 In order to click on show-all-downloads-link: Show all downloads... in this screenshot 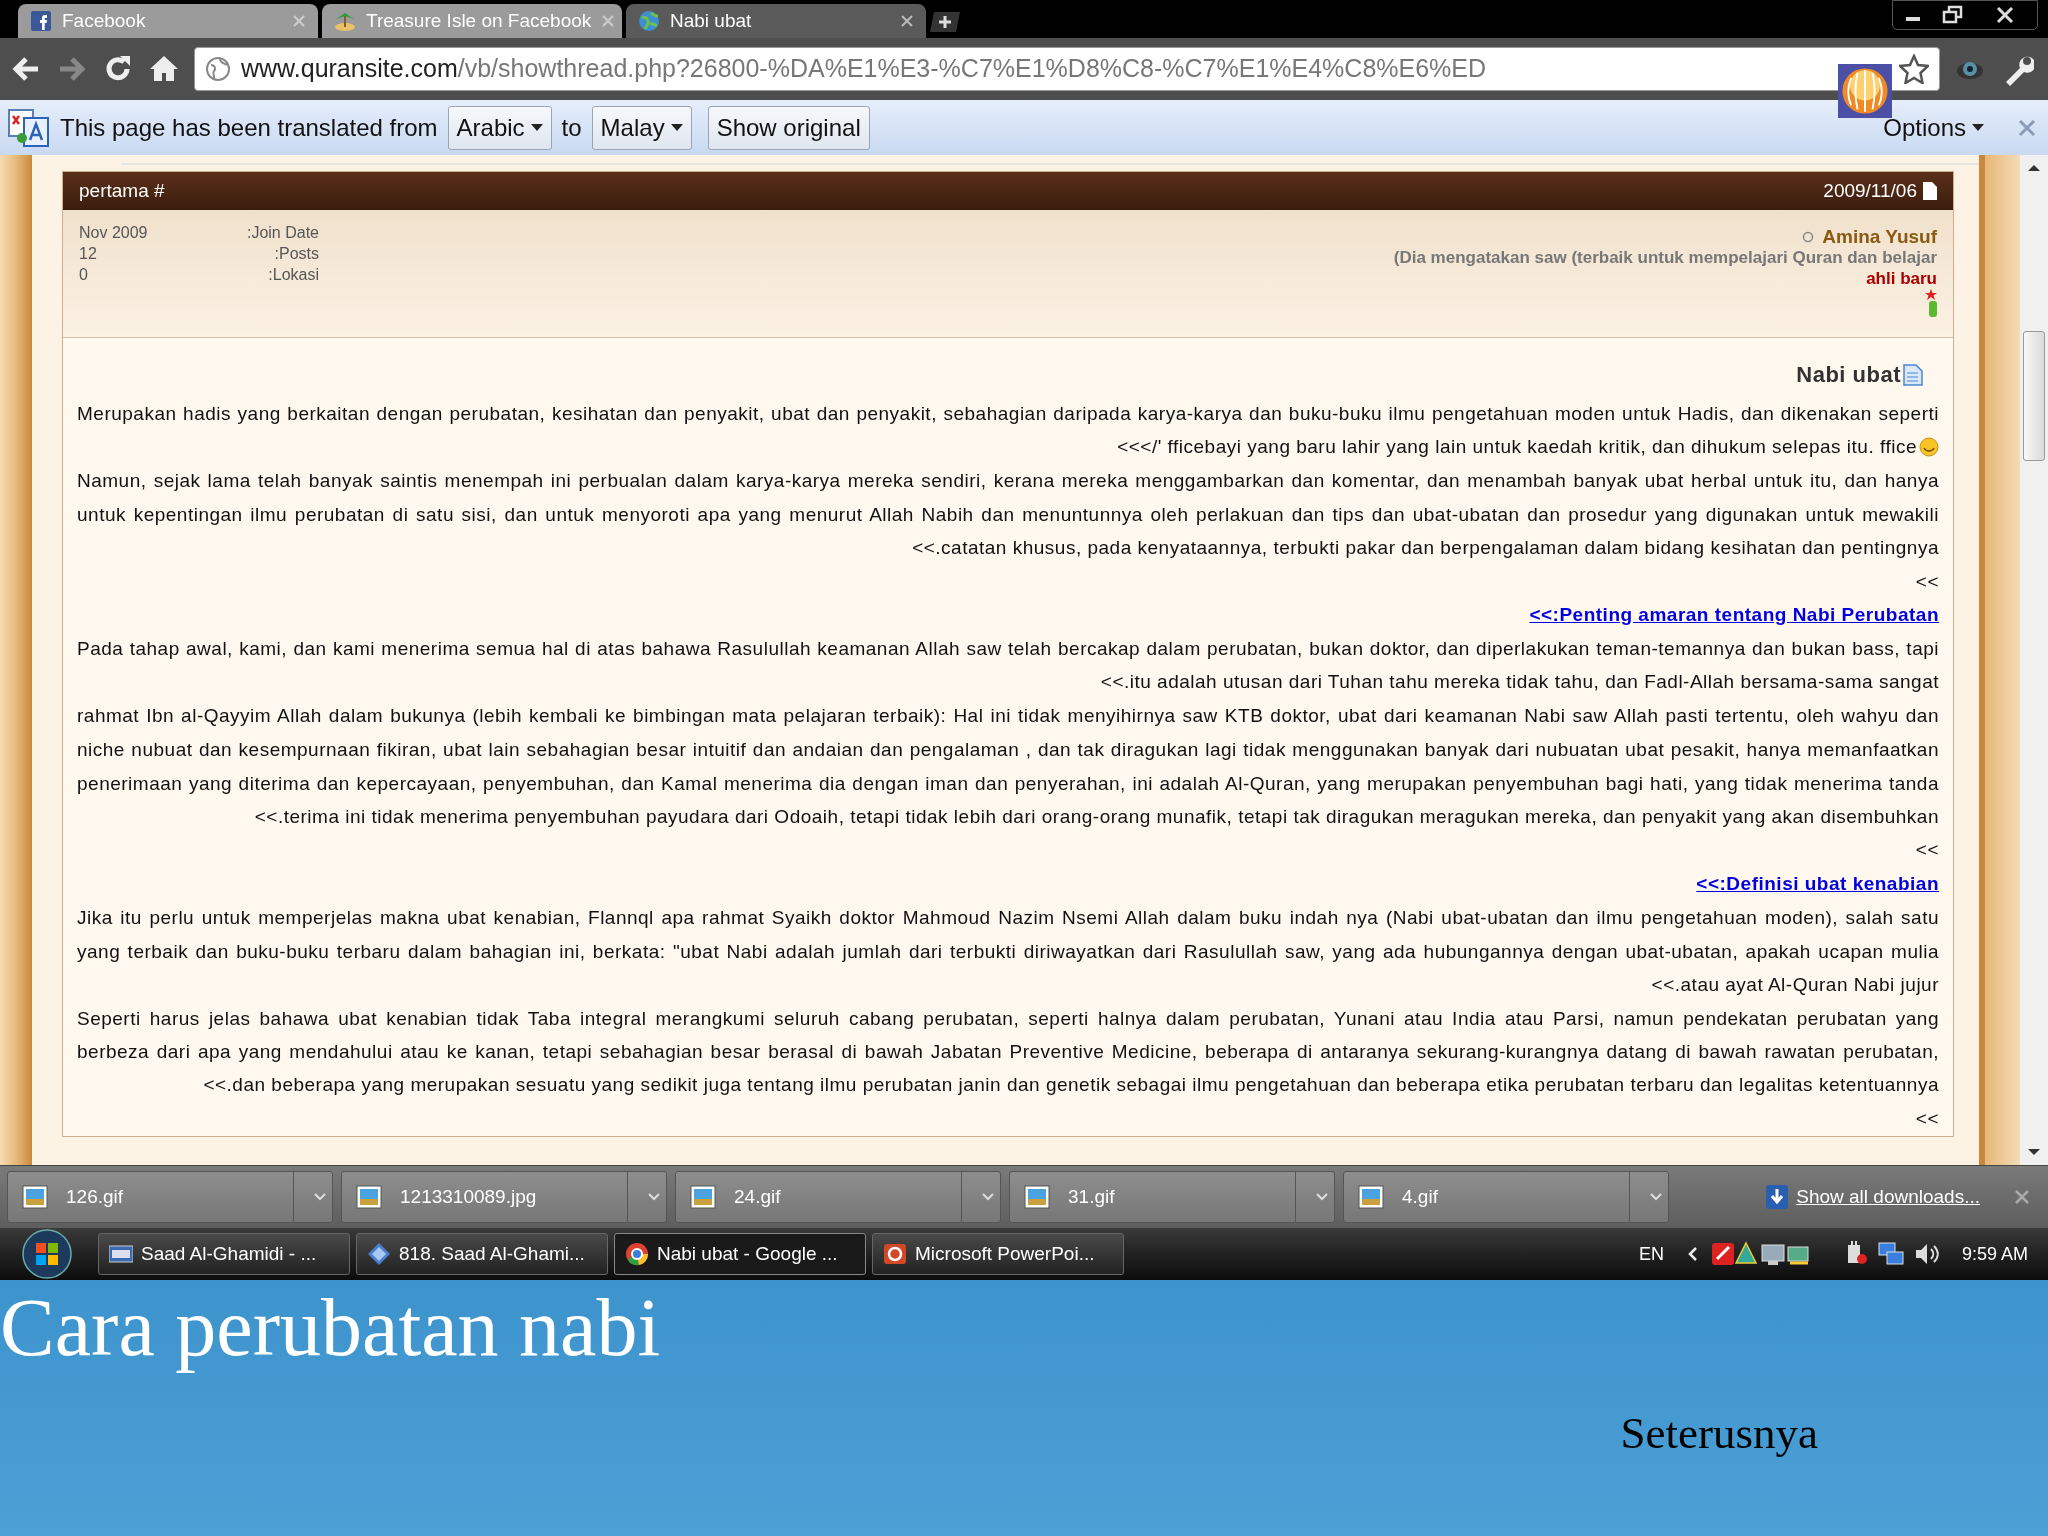, I will do `click(1888, 1197)`.